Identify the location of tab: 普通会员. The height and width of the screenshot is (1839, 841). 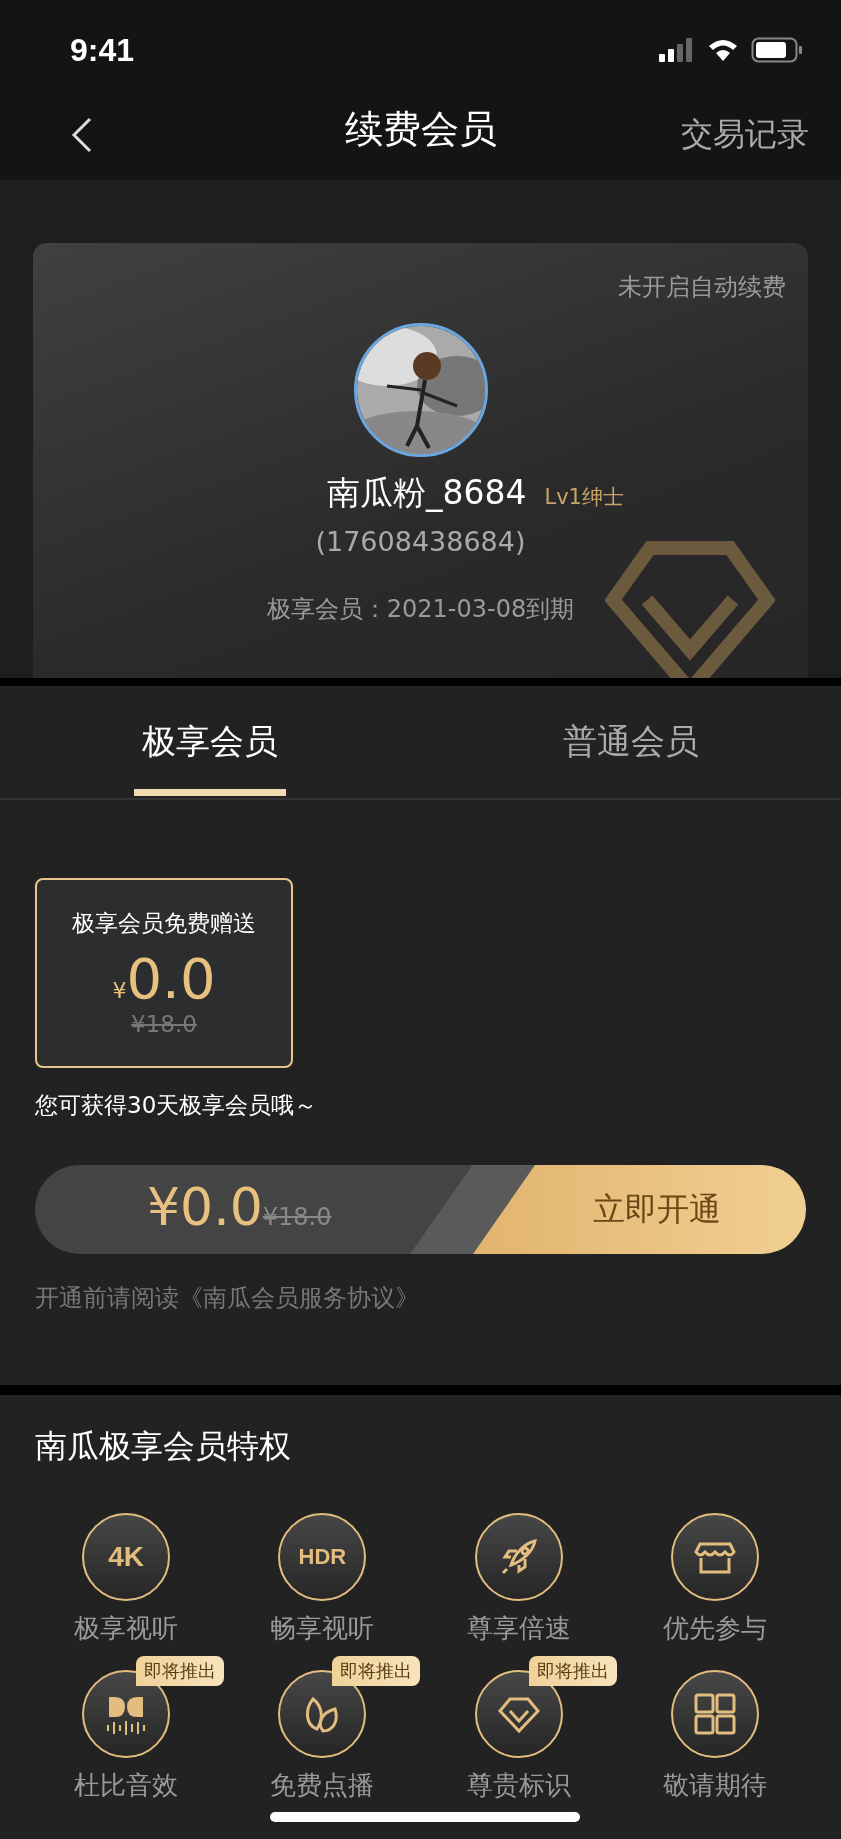
(630, 742).